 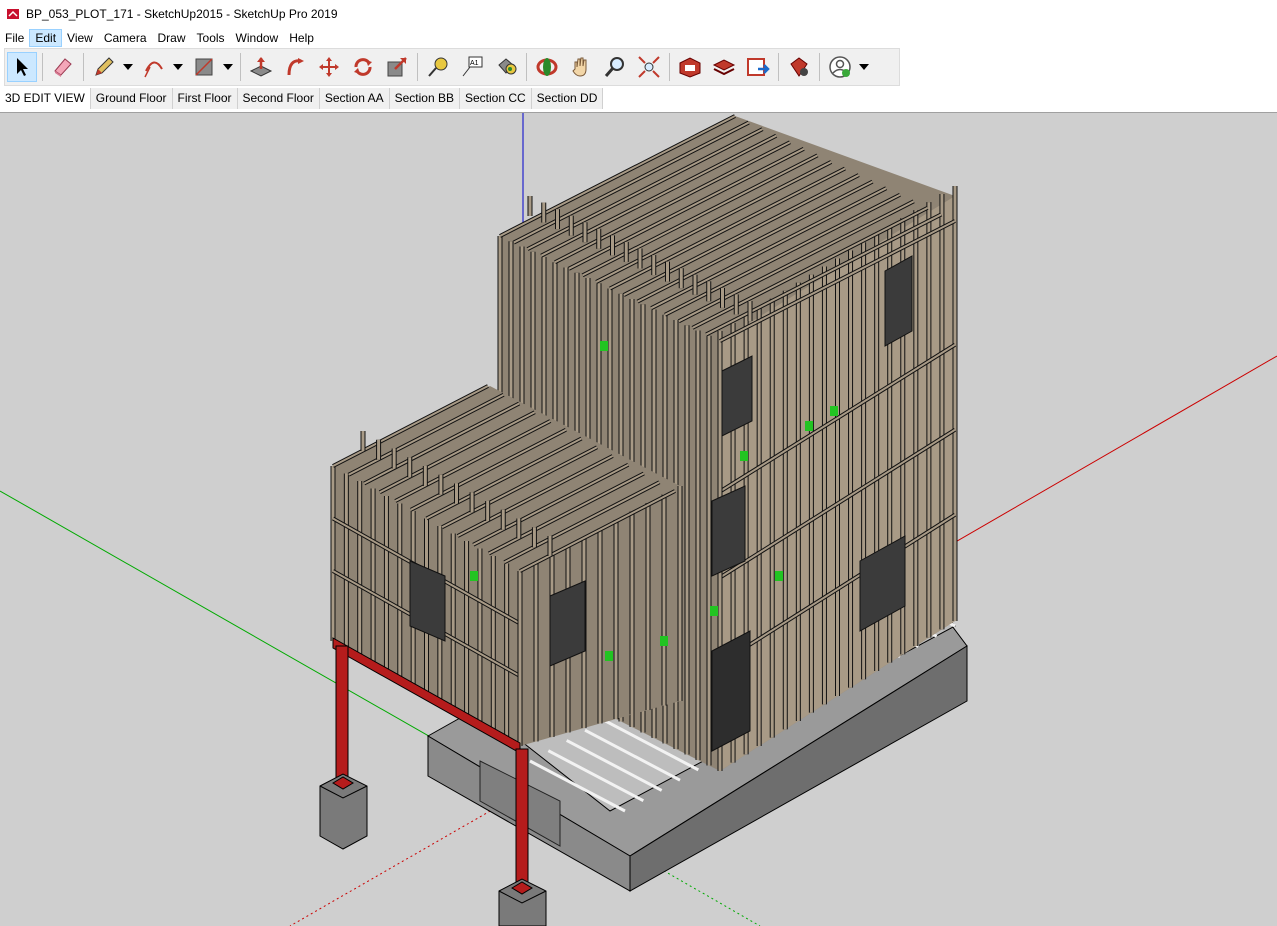 I want to click on rotate-icon, so click(x=363, y=67).